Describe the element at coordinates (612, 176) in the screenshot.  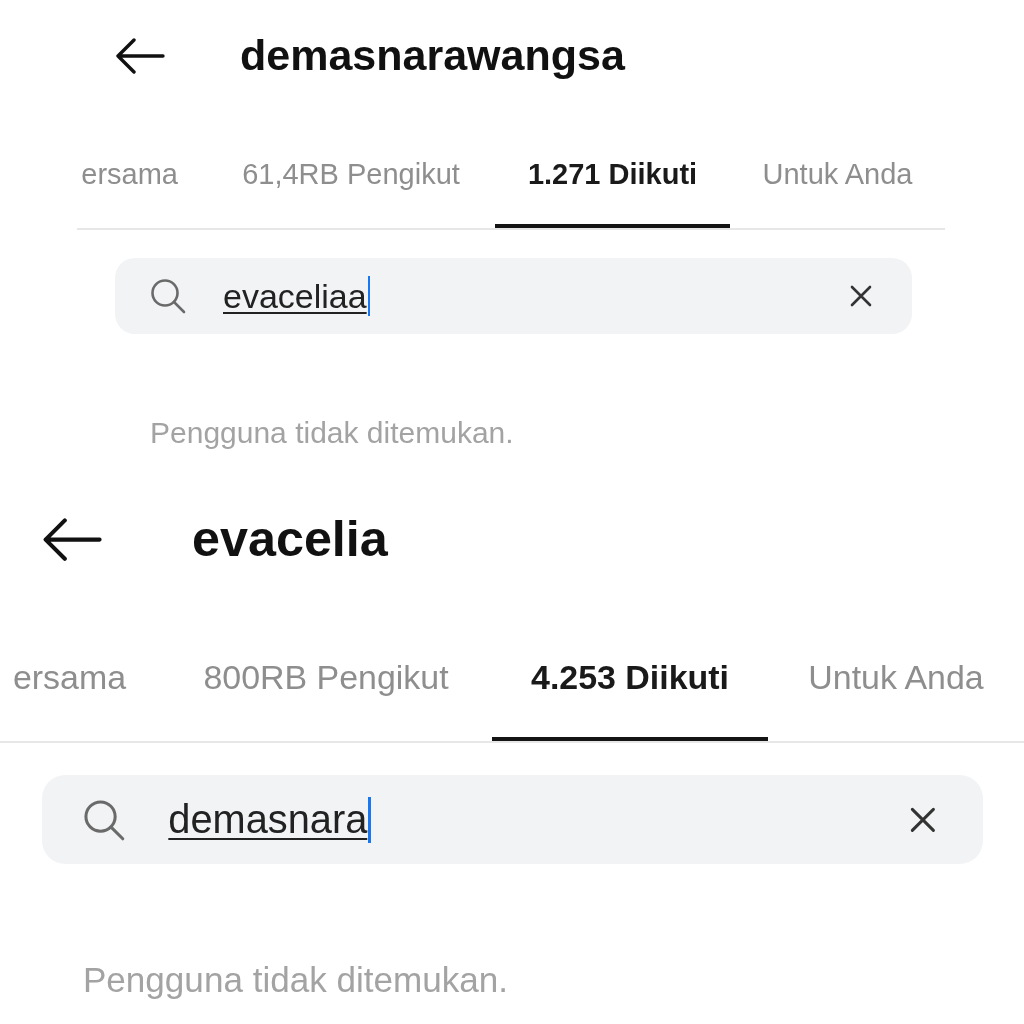
I see `tab: 1.271 Diikuti` at that location.